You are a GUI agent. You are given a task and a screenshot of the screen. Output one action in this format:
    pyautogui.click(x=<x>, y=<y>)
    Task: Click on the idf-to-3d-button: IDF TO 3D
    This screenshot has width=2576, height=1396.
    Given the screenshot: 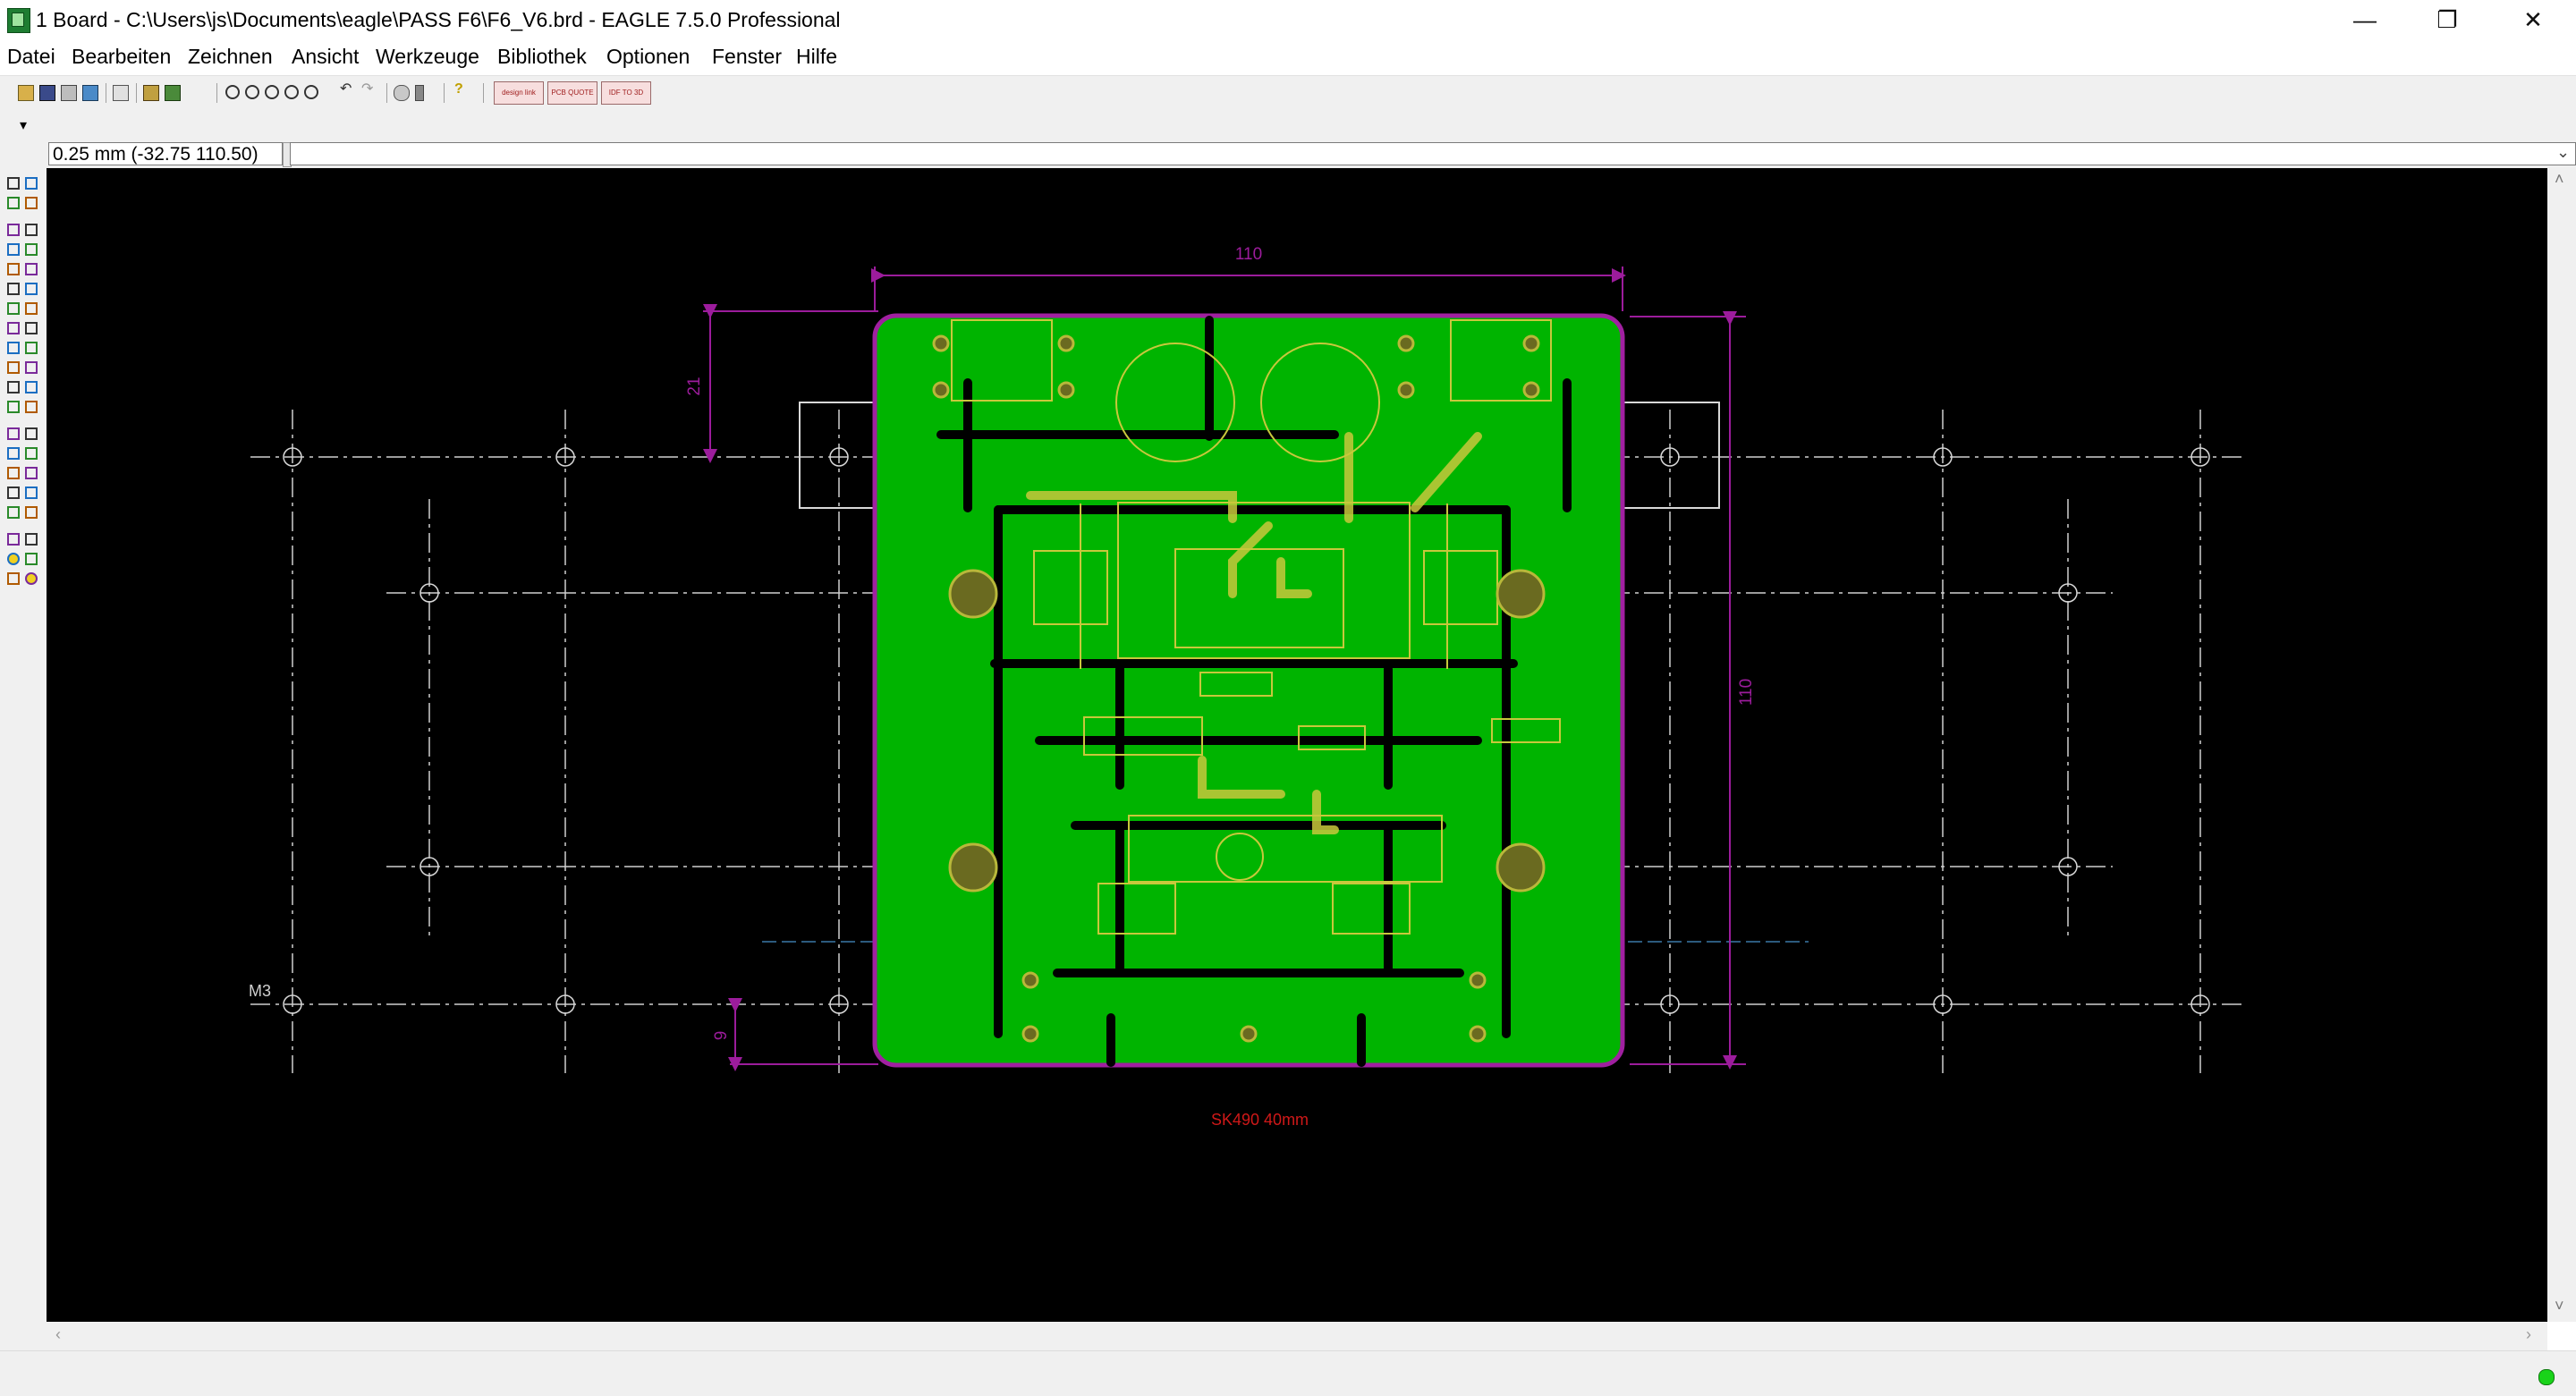 What is the action you would take?
    pyautogui.click(x=626, y=93)
    